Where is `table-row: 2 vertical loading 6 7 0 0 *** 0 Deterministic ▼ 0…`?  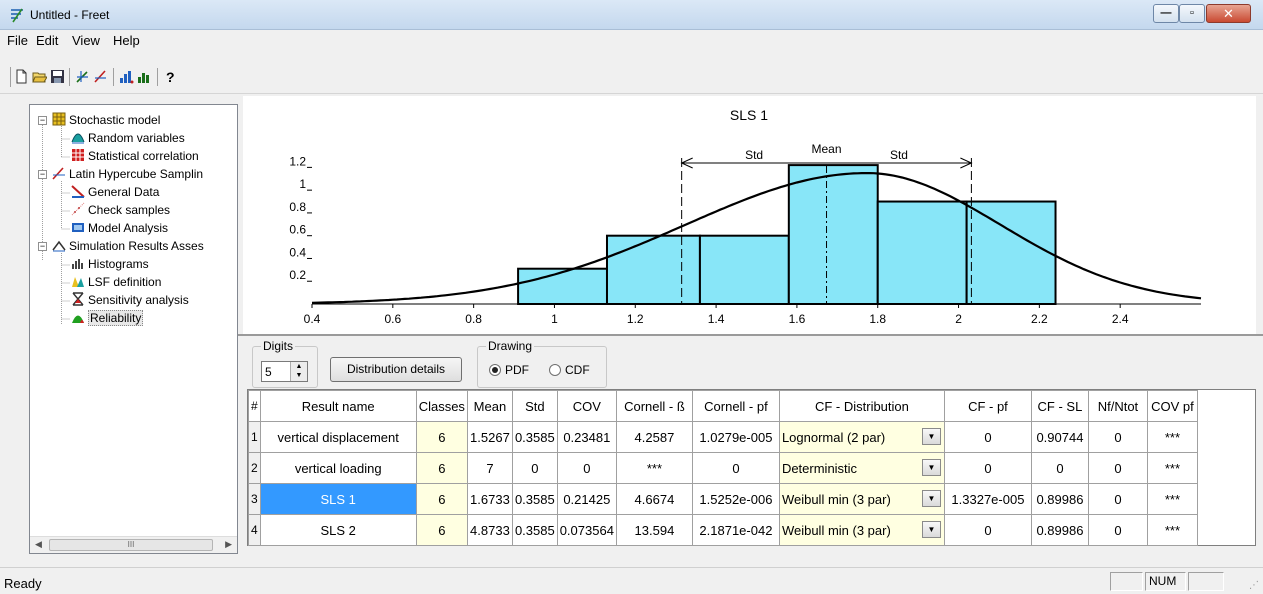 table-row: 2 vertical loading 6 7 0 0 *** 0 Deterministic ▼ 0… is located at coordinates (723, 468).